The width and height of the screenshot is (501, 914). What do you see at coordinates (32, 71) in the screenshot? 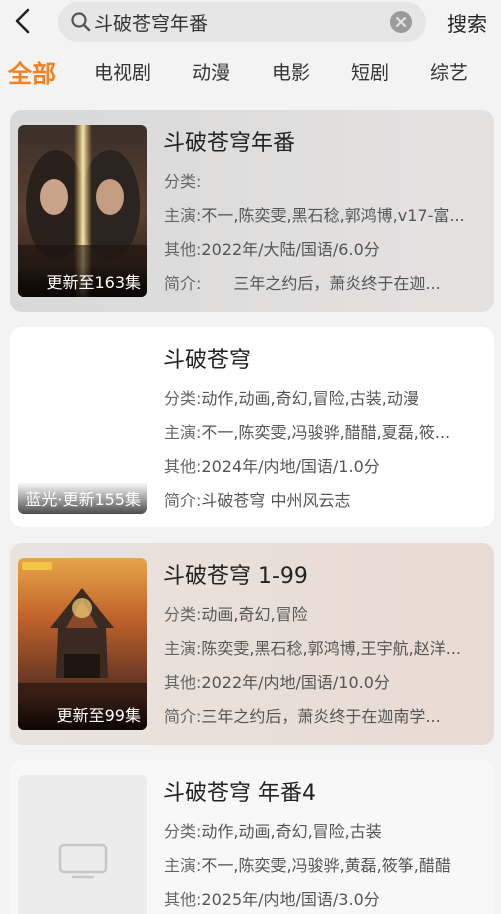
I see `tab-all: 全部` at bounding box center [32, 71].